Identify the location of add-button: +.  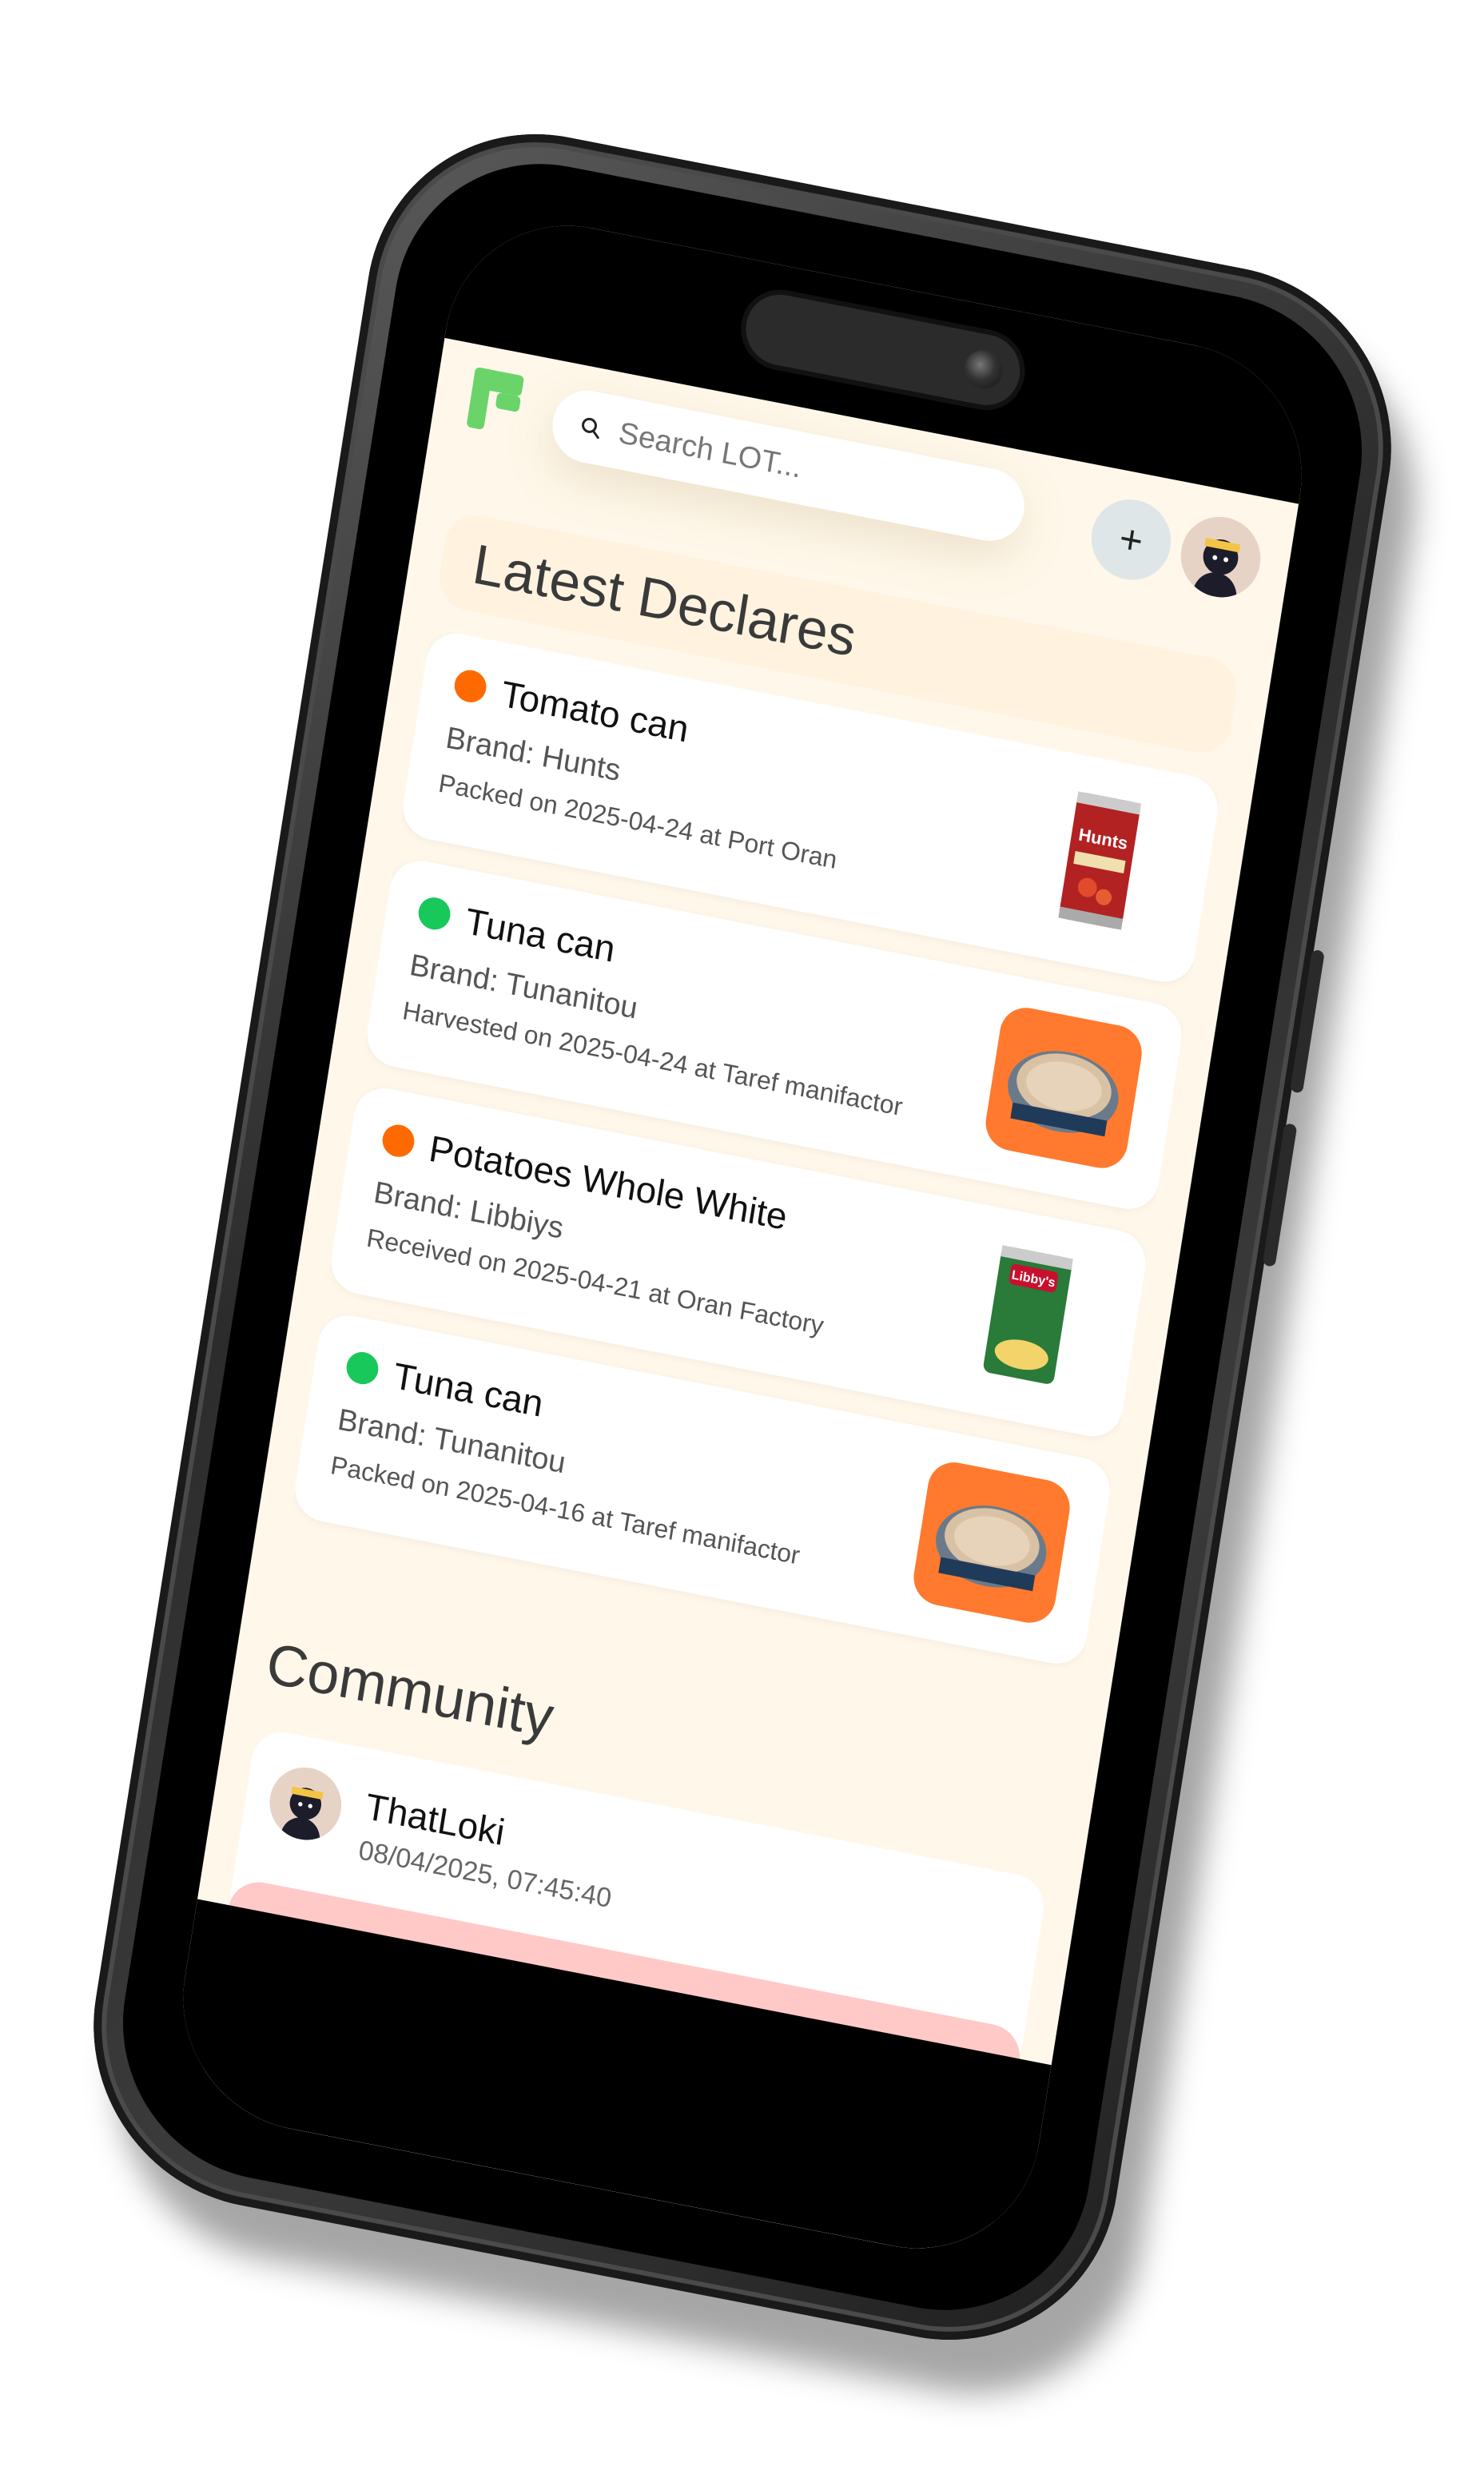
(1130, 539).